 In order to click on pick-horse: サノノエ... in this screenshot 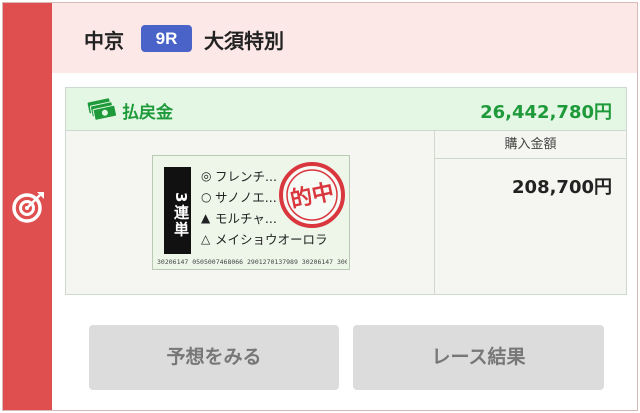, I will do `click(246, 197)`.